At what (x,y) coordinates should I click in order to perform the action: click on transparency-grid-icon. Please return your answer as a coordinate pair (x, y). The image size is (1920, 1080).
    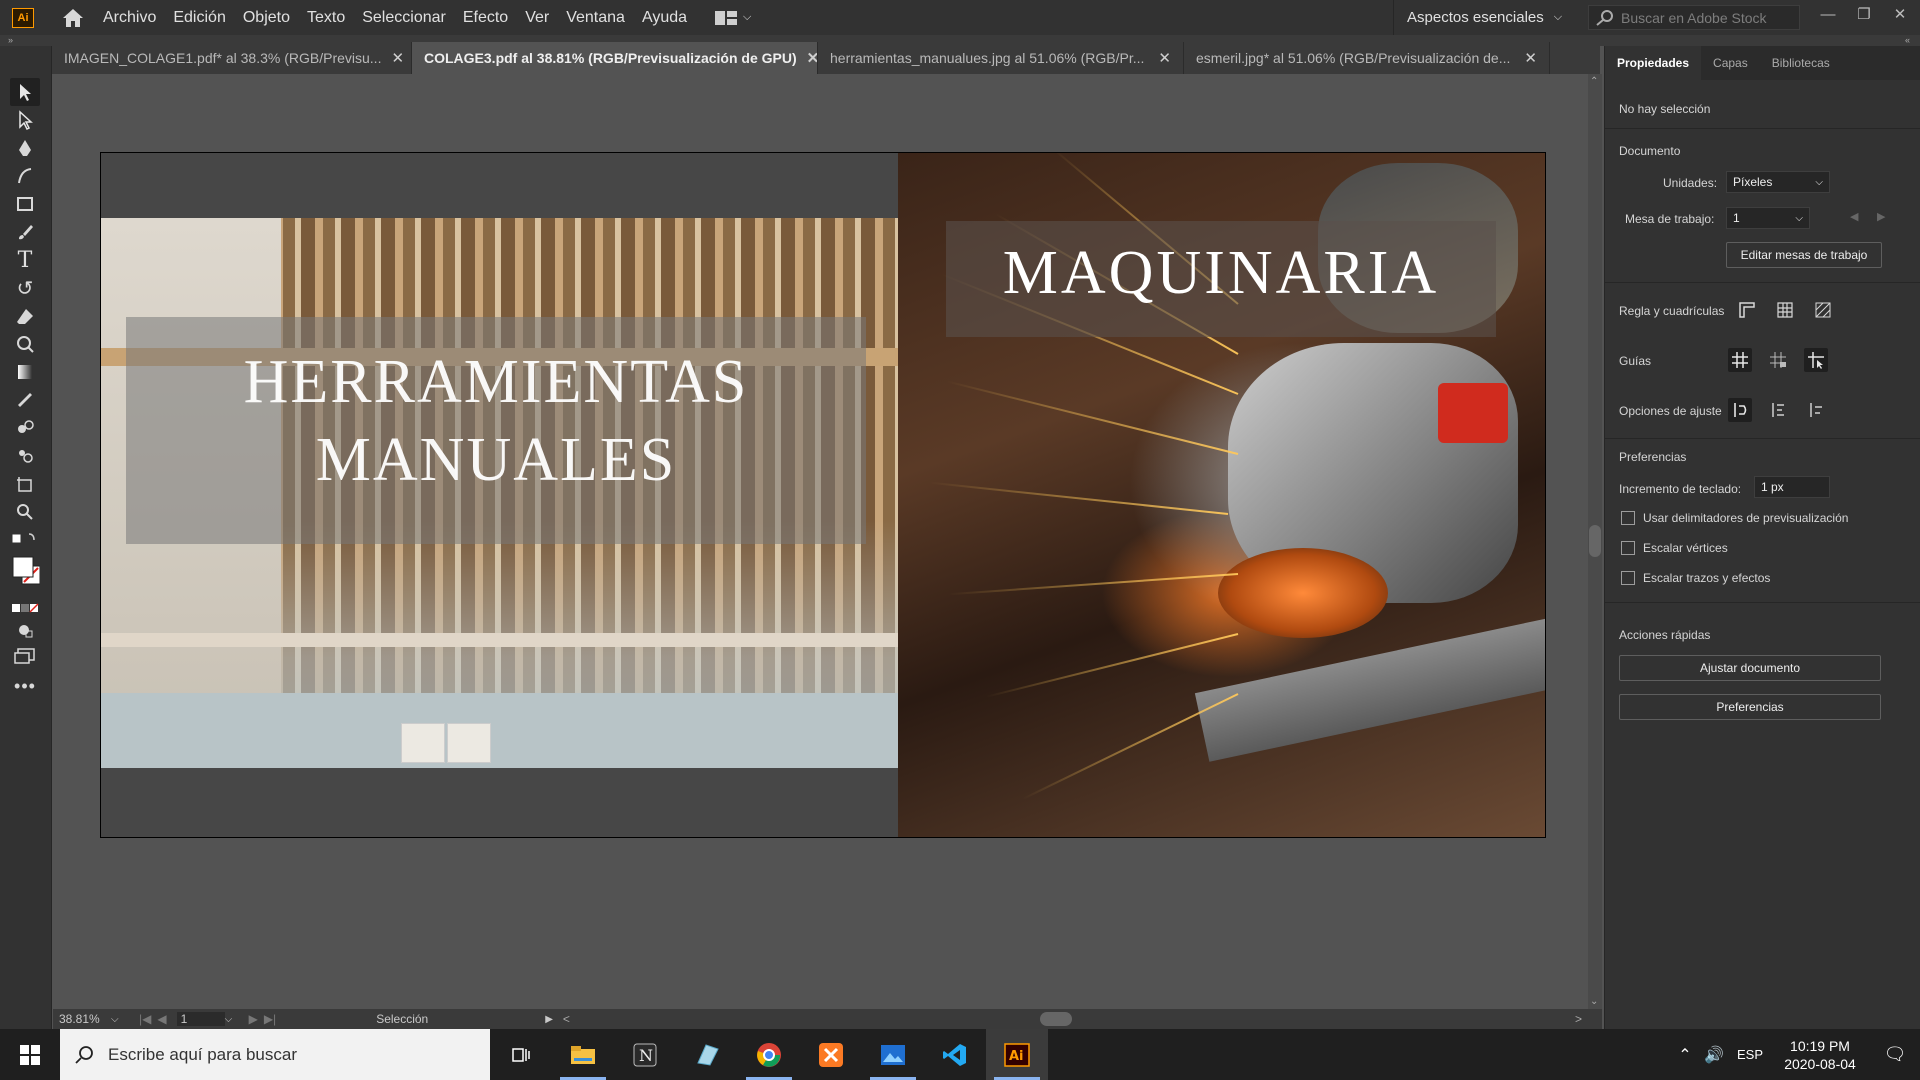
    Looking at the image, I should click on (1823, 310).